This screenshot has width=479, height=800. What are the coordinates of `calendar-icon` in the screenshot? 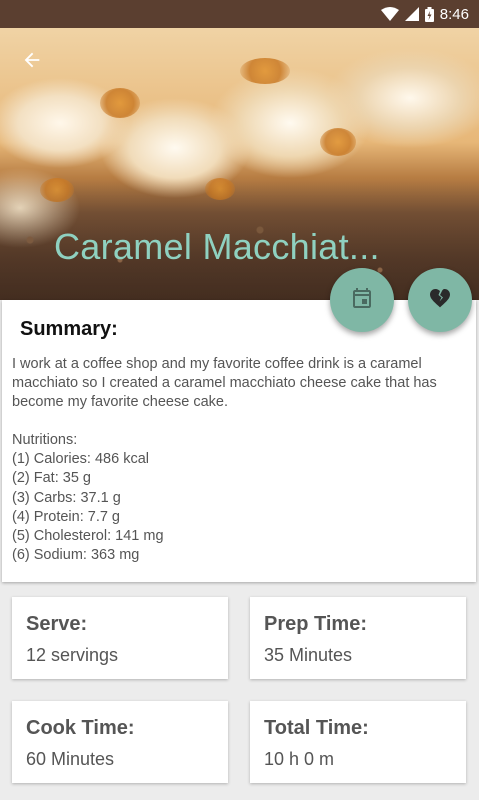 It's located at (362, 300).